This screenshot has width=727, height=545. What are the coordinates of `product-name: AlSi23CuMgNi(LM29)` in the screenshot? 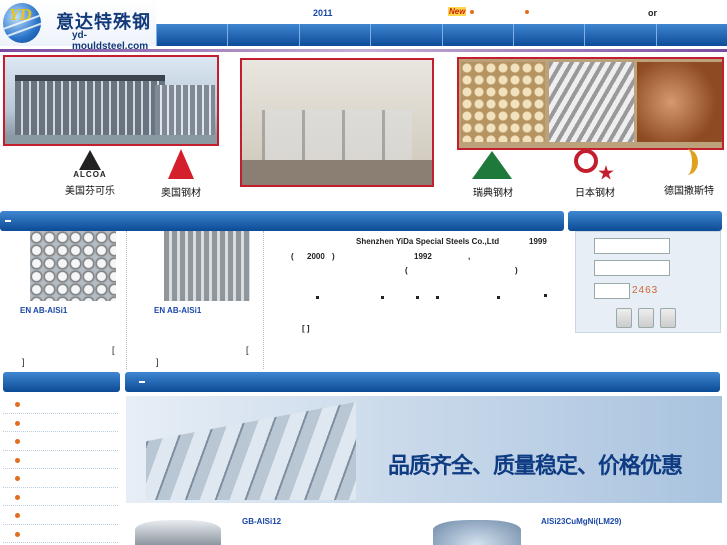 It's located at (581, 521).